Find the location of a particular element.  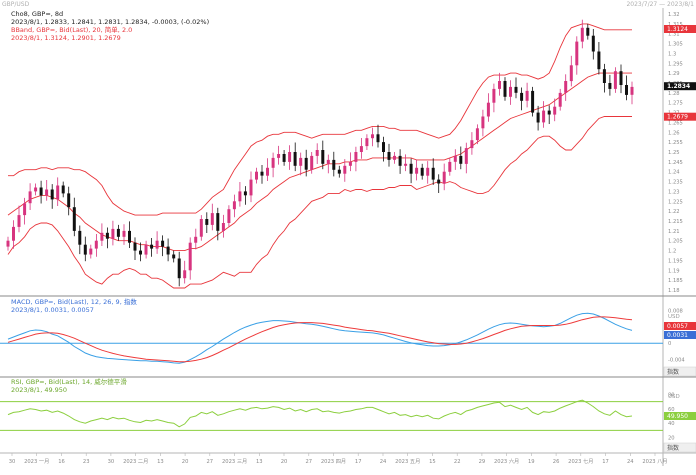

price-tick-label: 1.255 is located at coordinates (675, 143).